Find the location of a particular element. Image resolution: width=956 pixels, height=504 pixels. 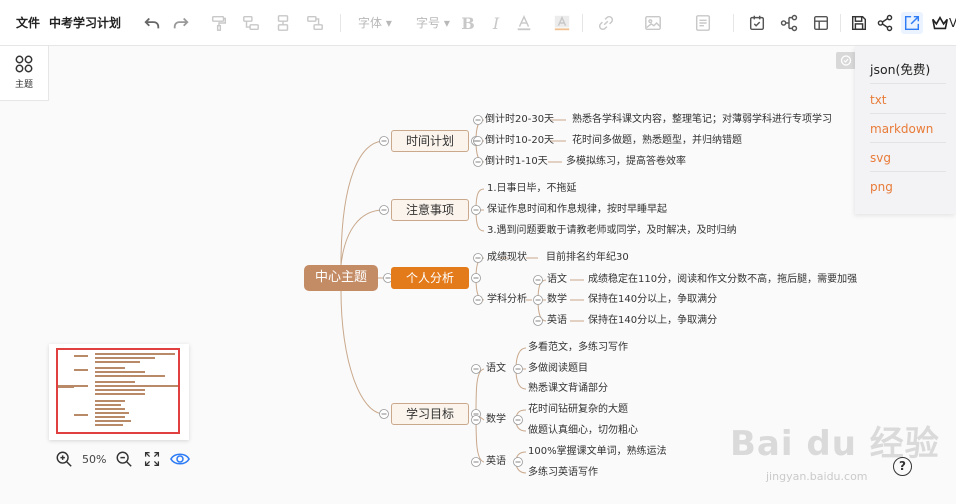

layout-icon is located at coordinates (821, 23).